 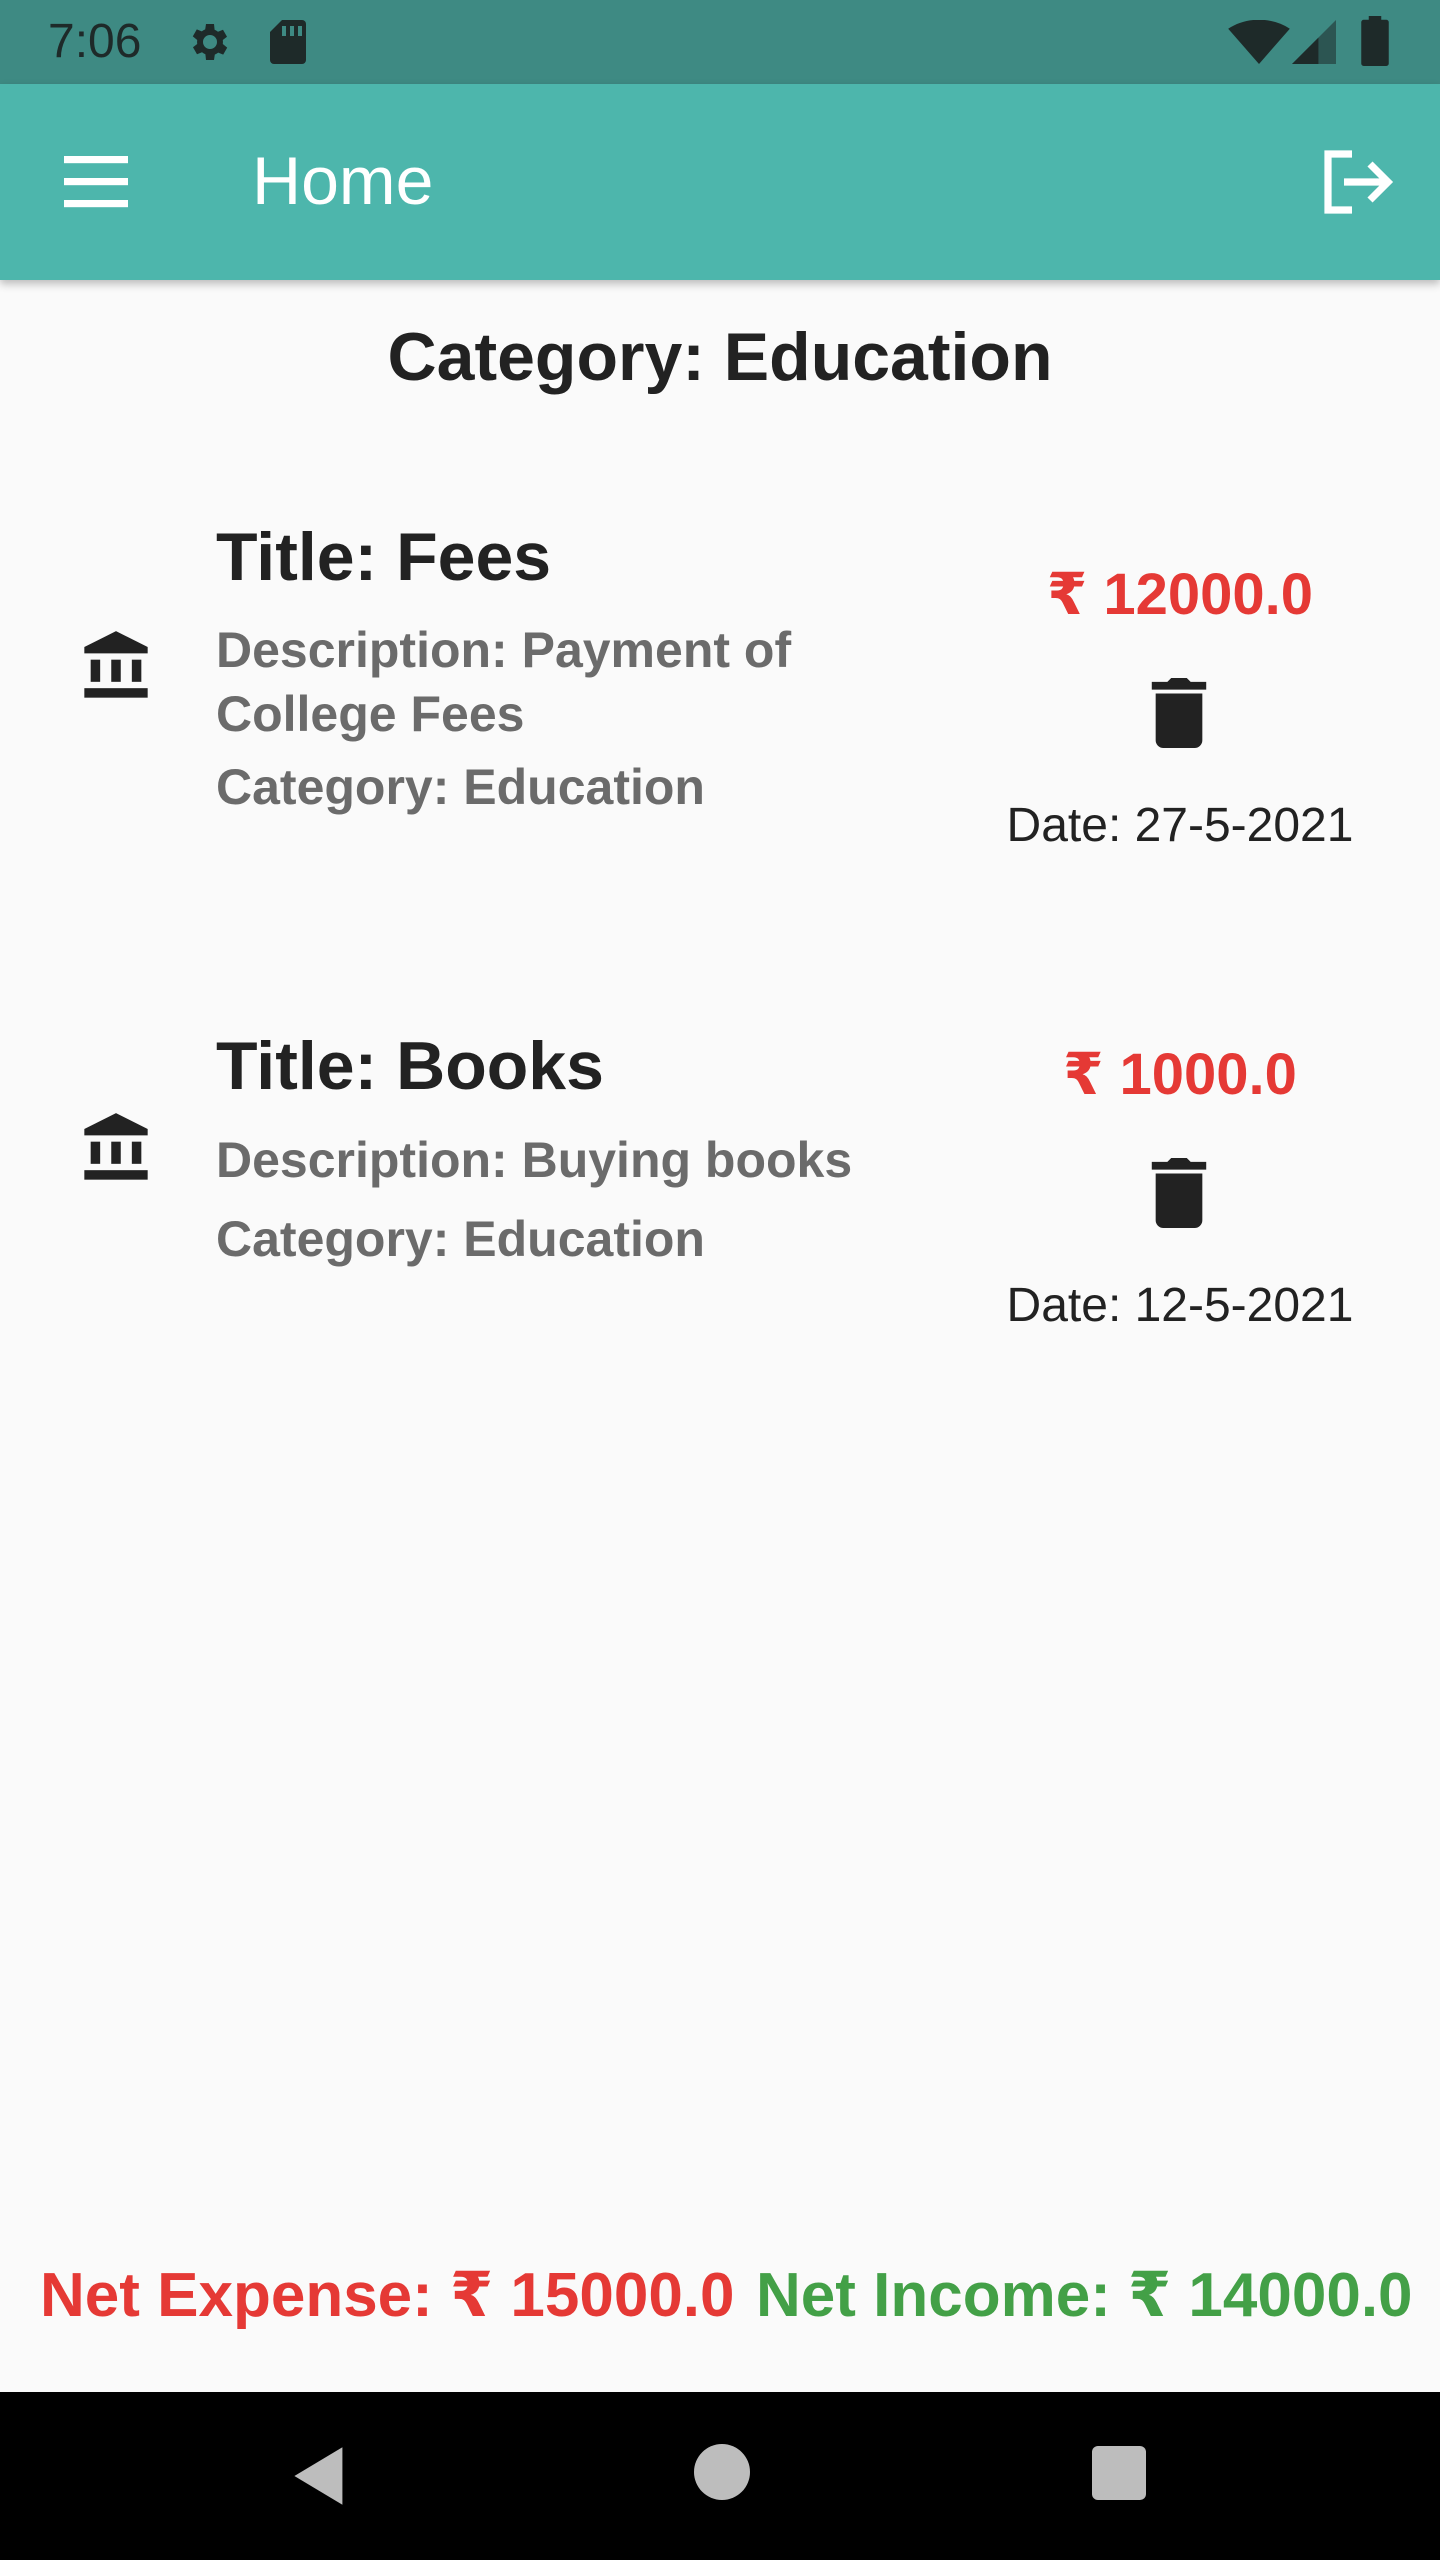 I want to click on item-amount: ₹ 12000.0, so click(x=1180, y=594).